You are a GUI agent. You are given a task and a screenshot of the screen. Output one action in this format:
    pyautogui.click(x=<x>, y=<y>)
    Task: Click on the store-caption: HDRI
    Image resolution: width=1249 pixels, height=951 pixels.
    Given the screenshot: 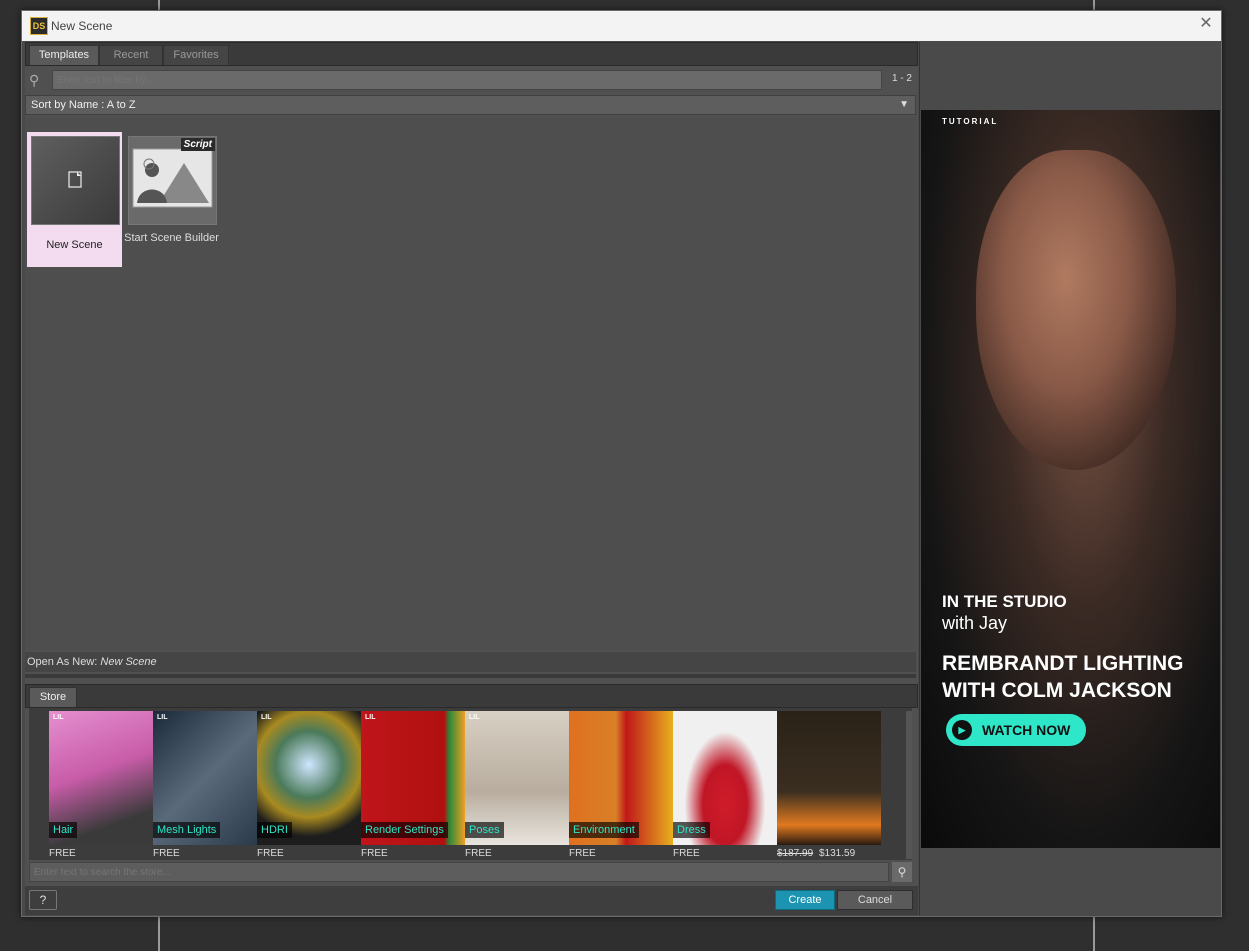 What is the action you would take?
    pyautogui.click(x=274, y=830)
    